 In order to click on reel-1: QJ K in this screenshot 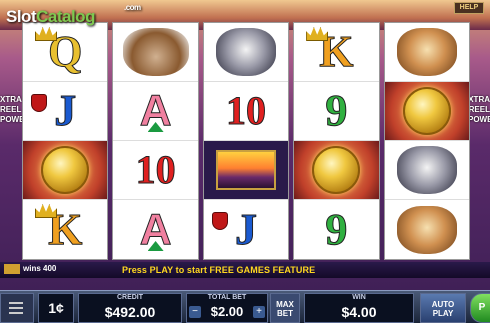, I will do `click(65, 141)`.